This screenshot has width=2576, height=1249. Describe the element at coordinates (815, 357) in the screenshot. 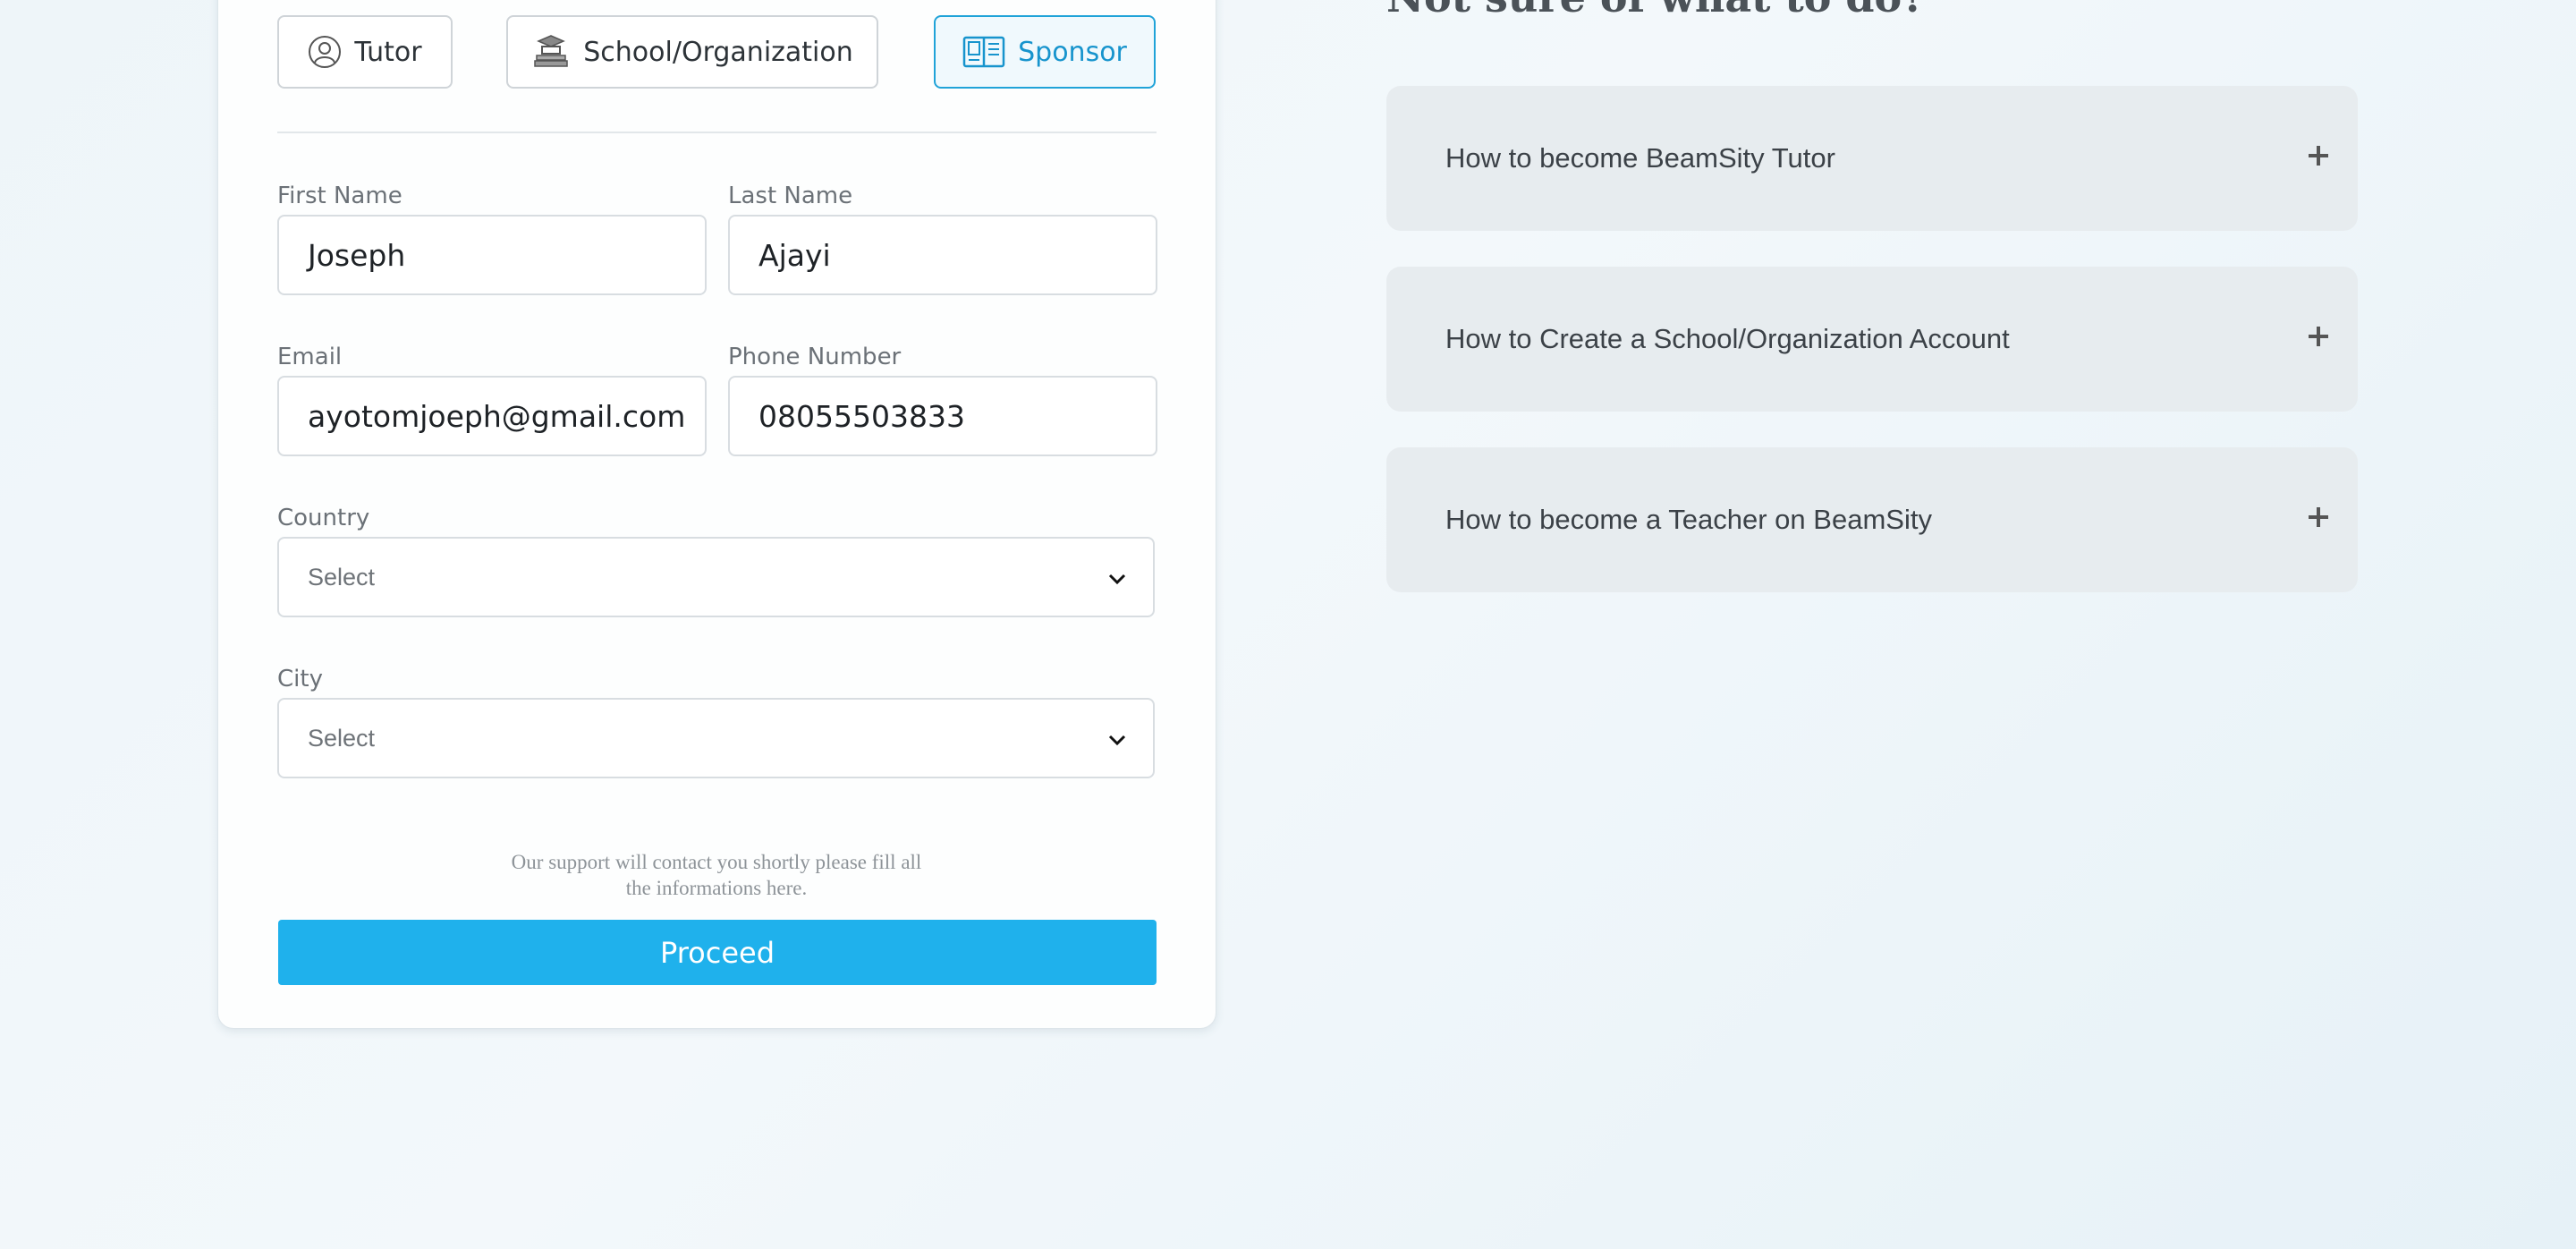

I see `phone-label: Phone Number` at that location.